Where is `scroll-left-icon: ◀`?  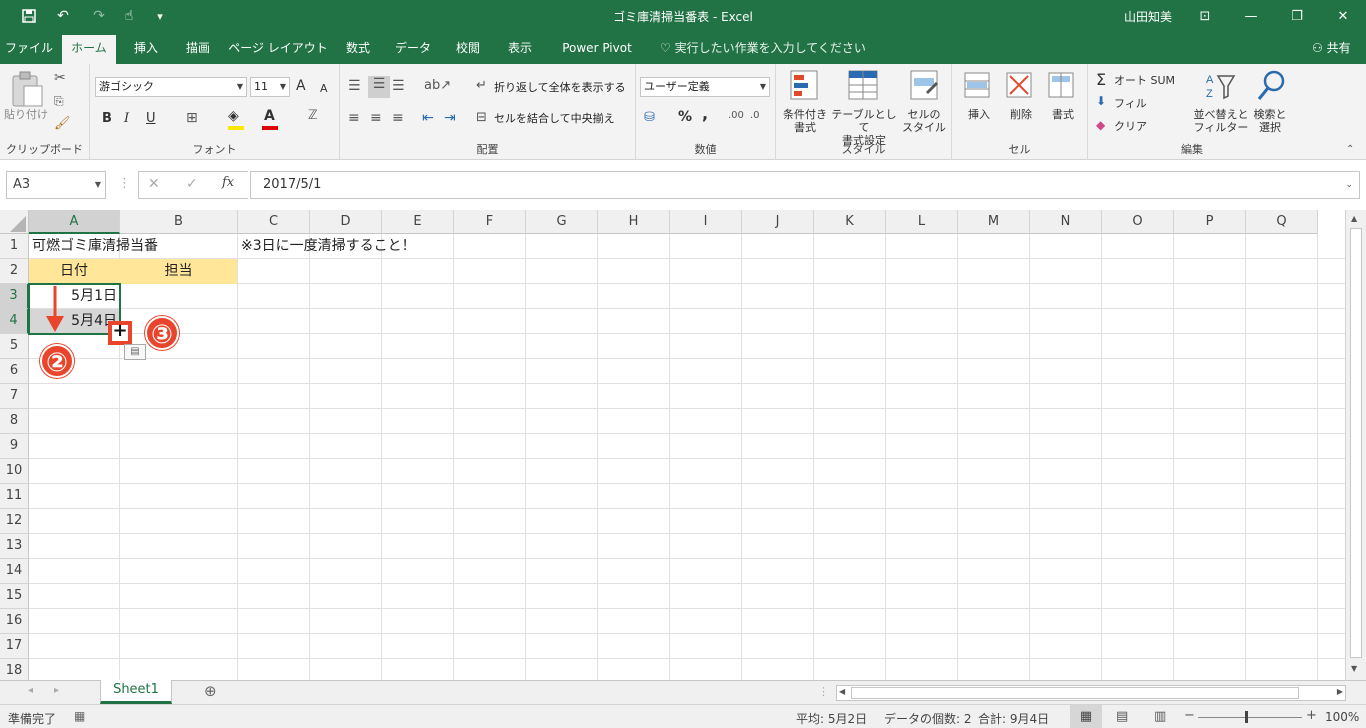
scroll-left-icon: ◀ is located at coordinates (842, 691).